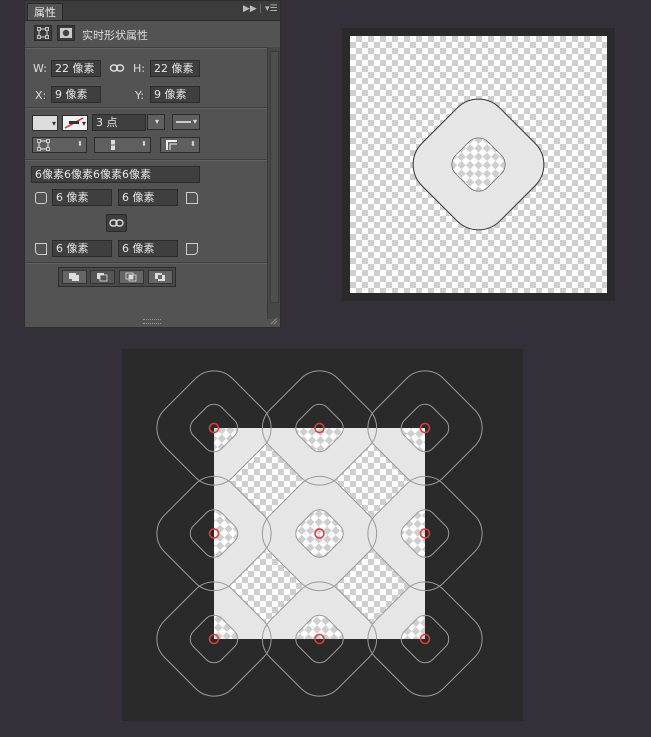  What do you see at coordinates (139, 95) in the screenshot?
I see `y-label: Y:` at bounding box center [139, 95].